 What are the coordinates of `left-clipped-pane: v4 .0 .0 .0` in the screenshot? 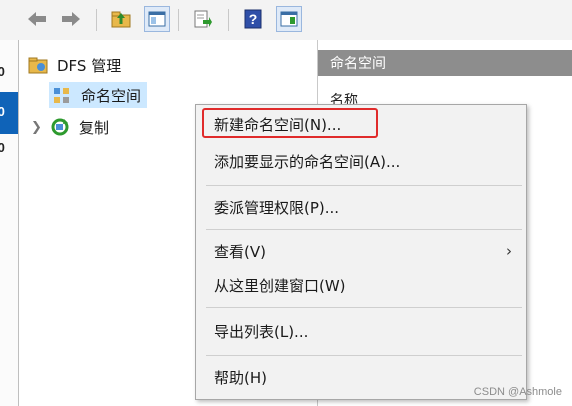 It's located at (9, 223).